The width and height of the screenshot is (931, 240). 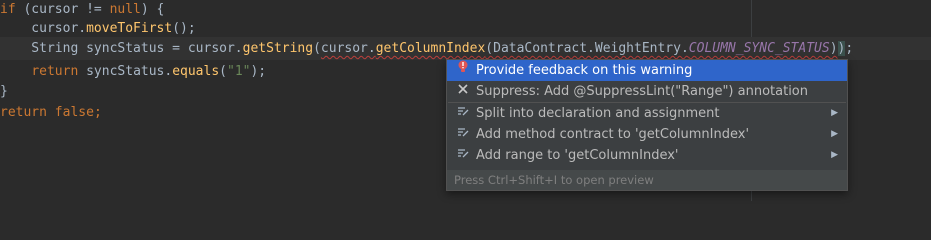 What do you see at coordinates (239, 71) in the screenshot?
I see `string-literal: "1"` at bounding box center [239, 71].